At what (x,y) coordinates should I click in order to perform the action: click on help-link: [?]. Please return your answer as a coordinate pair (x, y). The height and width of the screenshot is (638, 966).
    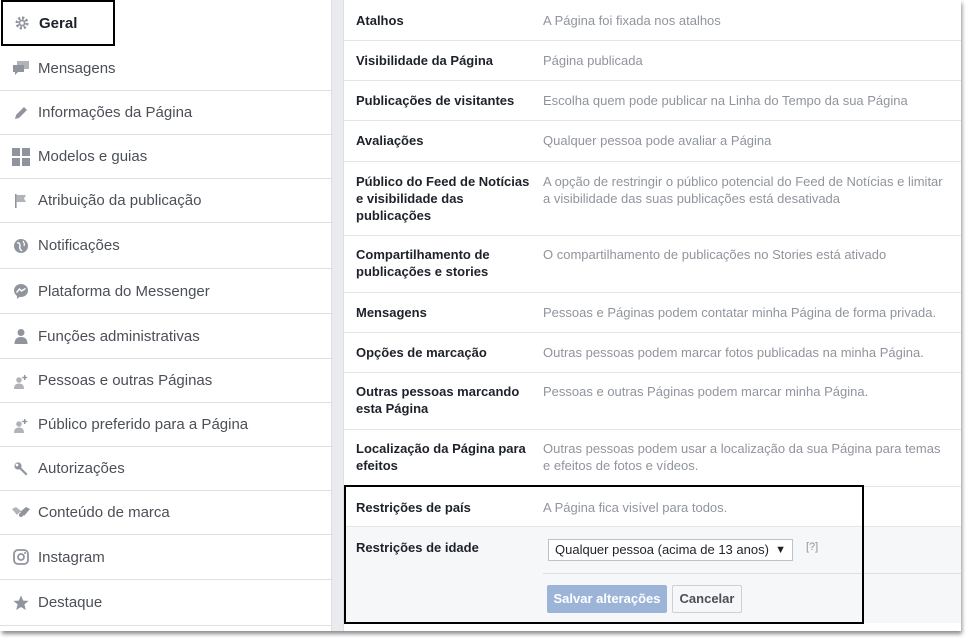
    Looking at the image, I should click on (812, 547).